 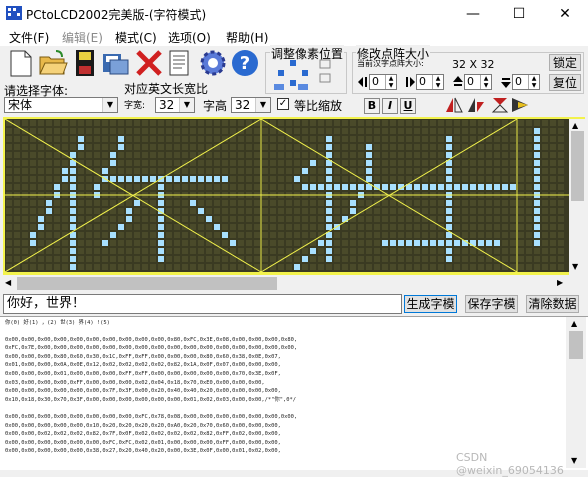 I want to click on save-disk-icon, so click(x=85, y=63).